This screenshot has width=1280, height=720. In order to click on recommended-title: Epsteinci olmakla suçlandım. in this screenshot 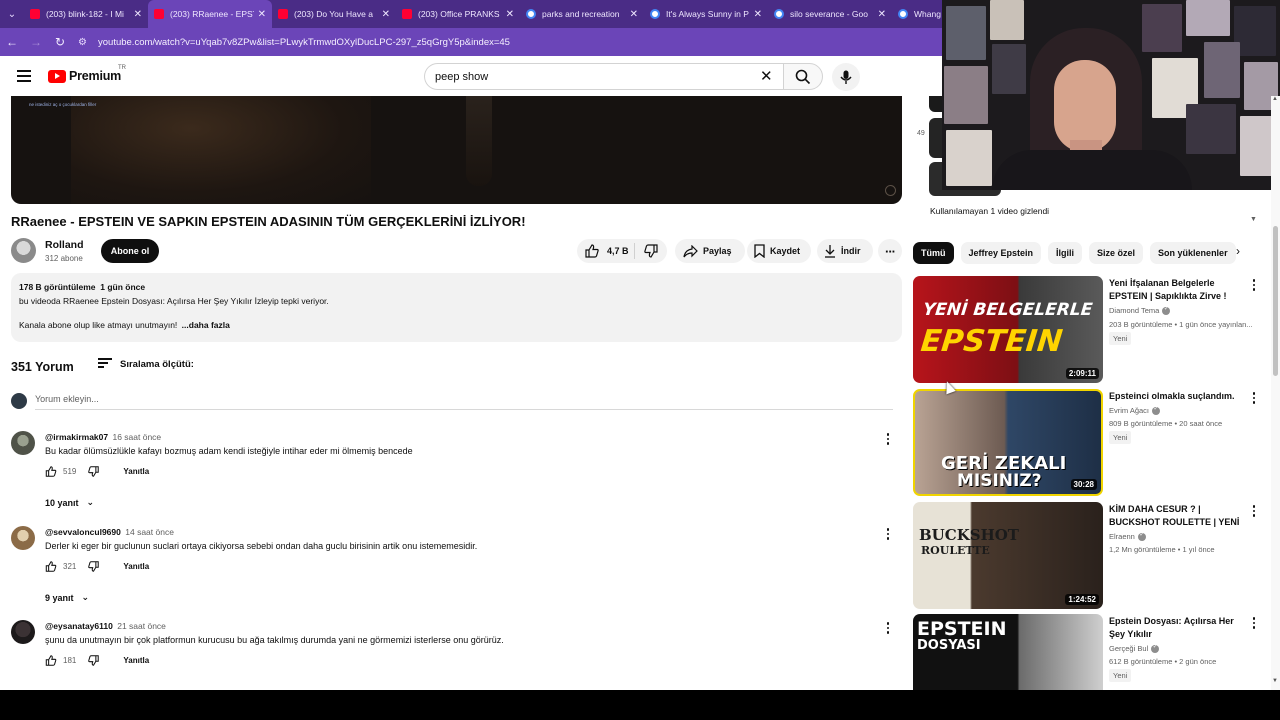, I will do `click(1179, 396)`.